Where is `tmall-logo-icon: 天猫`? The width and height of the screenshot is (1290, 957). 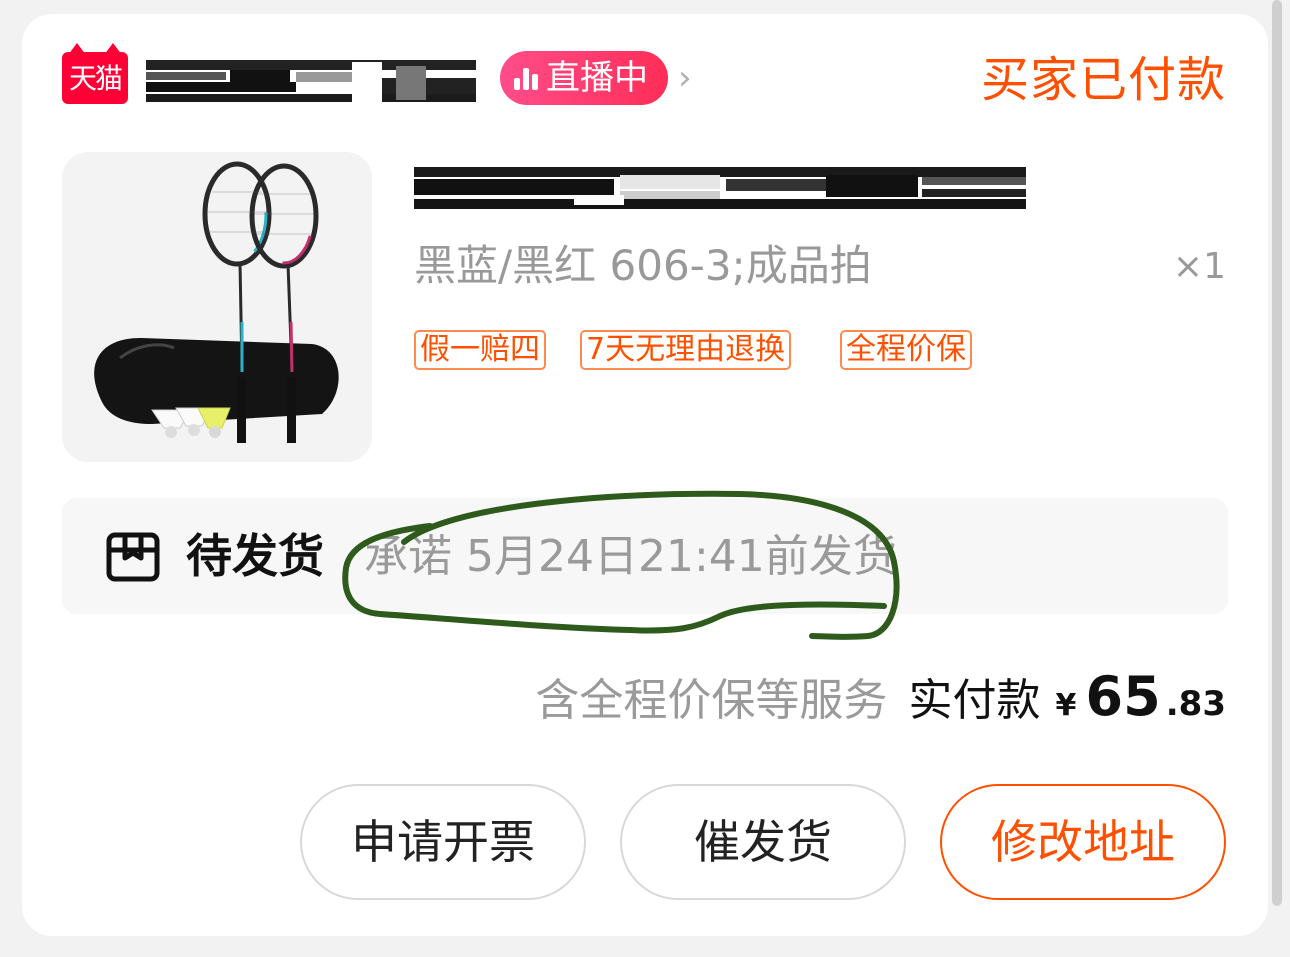 tmall-logo-icon: 天猫 is located at coordinates (95, 73).